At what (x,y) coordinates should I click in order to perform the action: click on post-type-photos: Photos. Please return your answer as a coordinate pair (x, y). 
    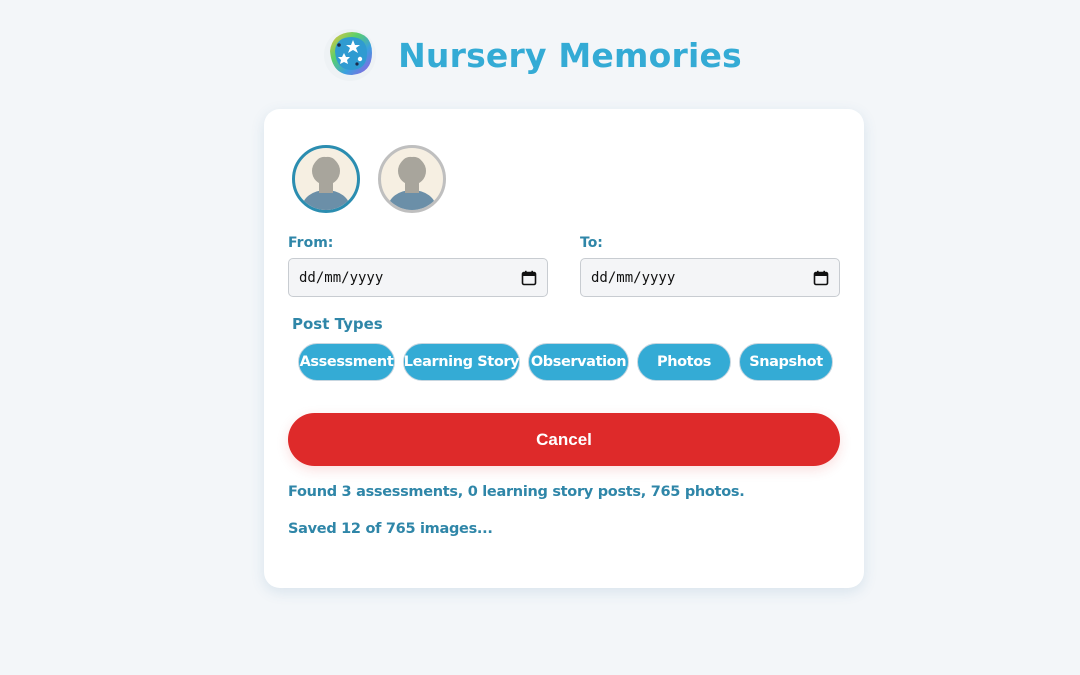
    Looking at the image, I should click on (684, 362).